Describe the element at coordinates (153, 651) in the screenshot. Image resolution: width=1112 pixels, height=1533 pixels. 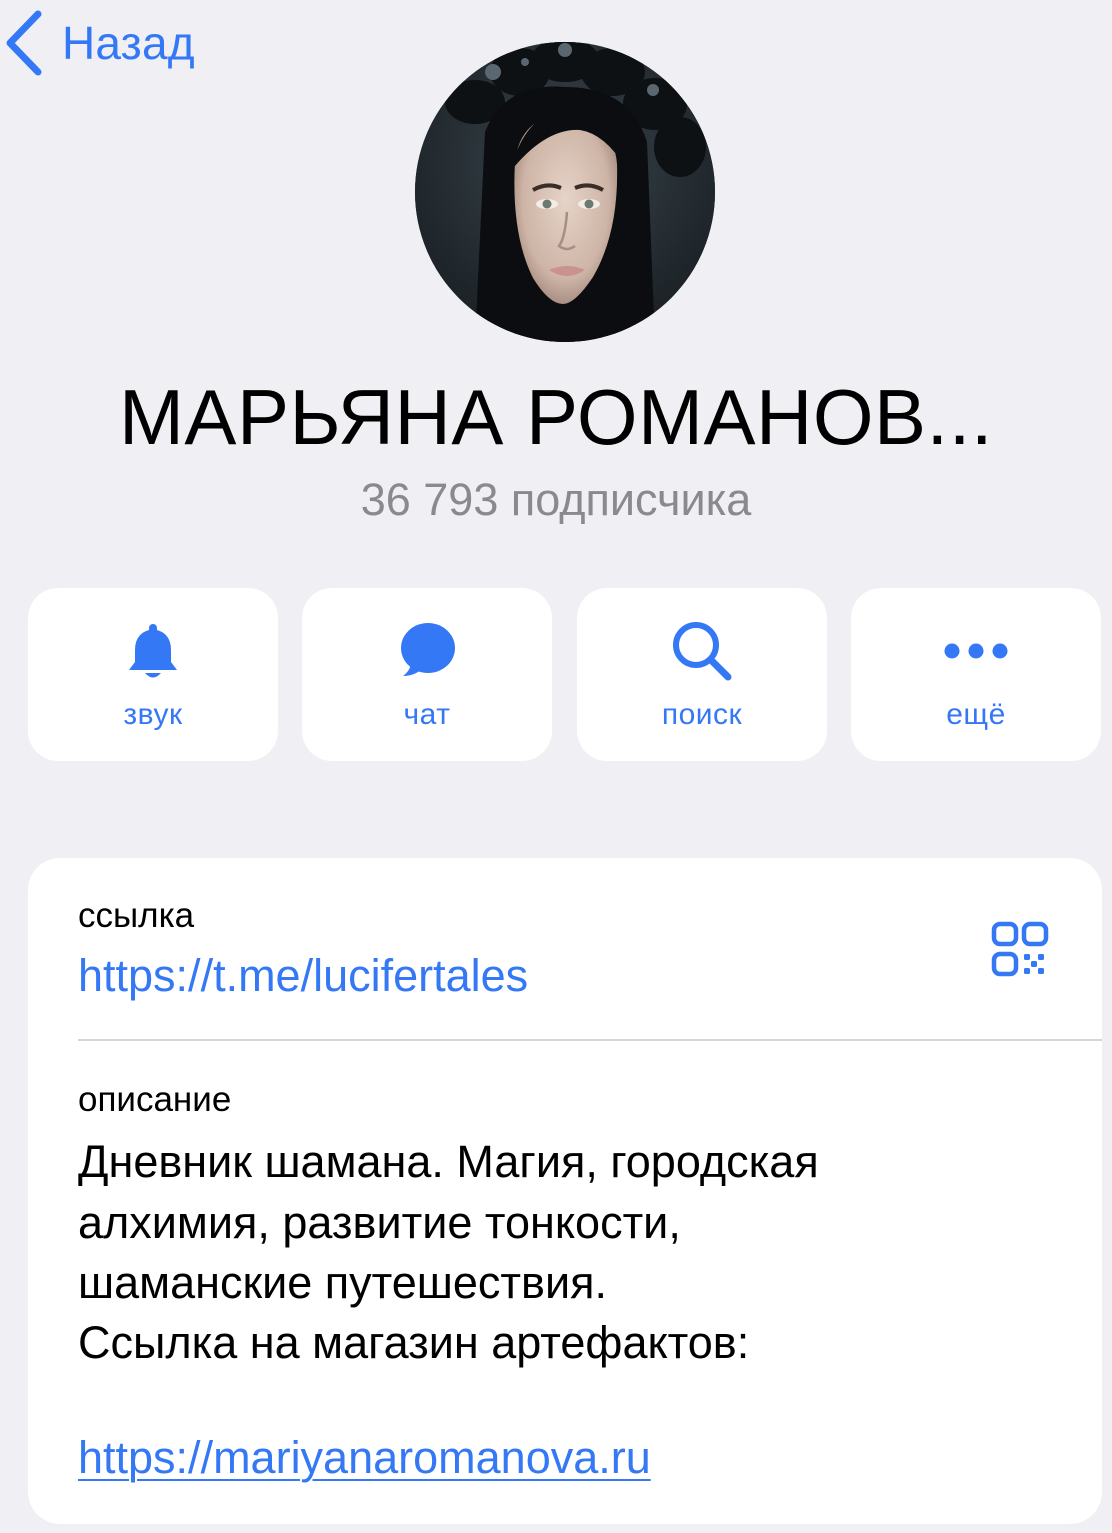
I see `bell-icon` at that location.